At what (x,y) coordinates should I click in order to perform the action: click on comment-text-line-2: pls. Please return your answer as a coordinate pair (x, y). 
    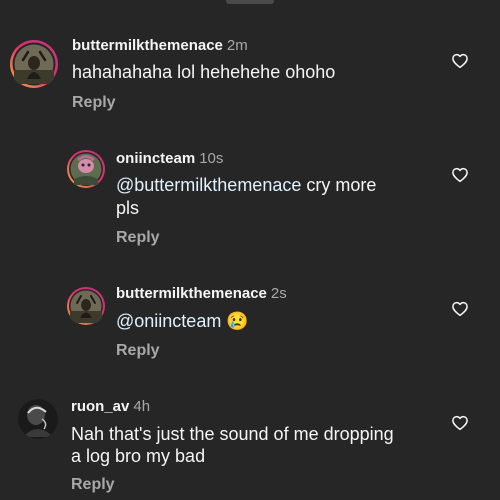
    Looking at the image, I should click on (128, 208).